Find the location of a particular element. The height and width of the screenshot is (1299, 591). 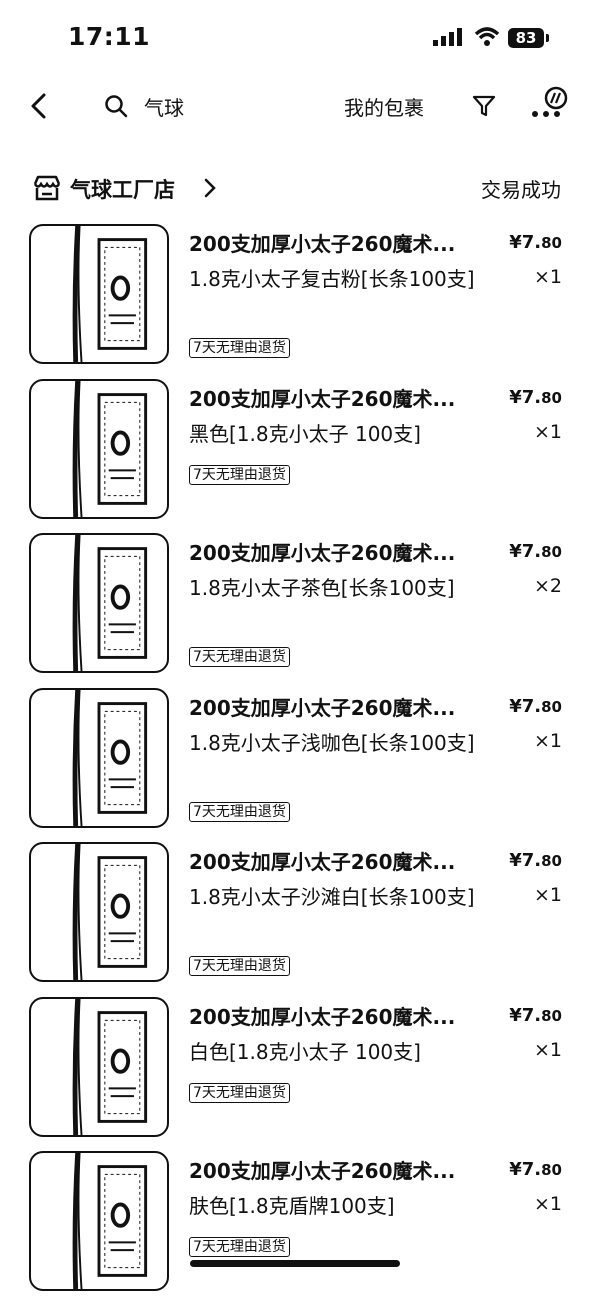

back-arrow-icon is located at coordinates (39, 106).